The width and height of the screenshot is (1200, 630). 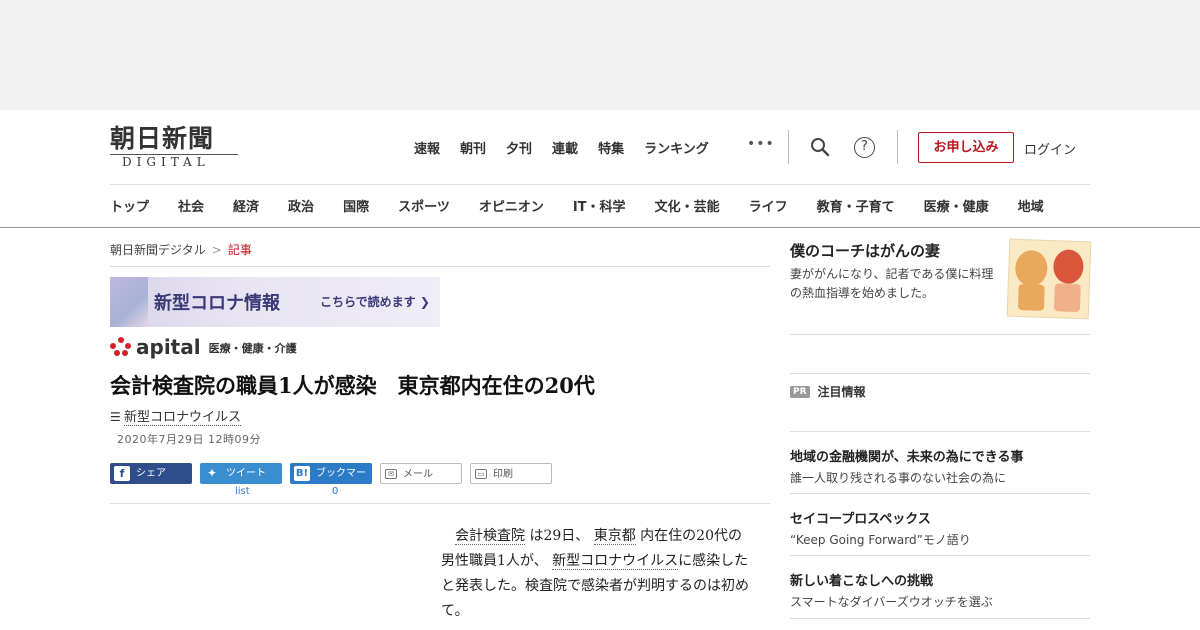 What do you see at coordinates (820, 147) in the screenshot?
I see `search-icon` at bounding box center [820, 147].